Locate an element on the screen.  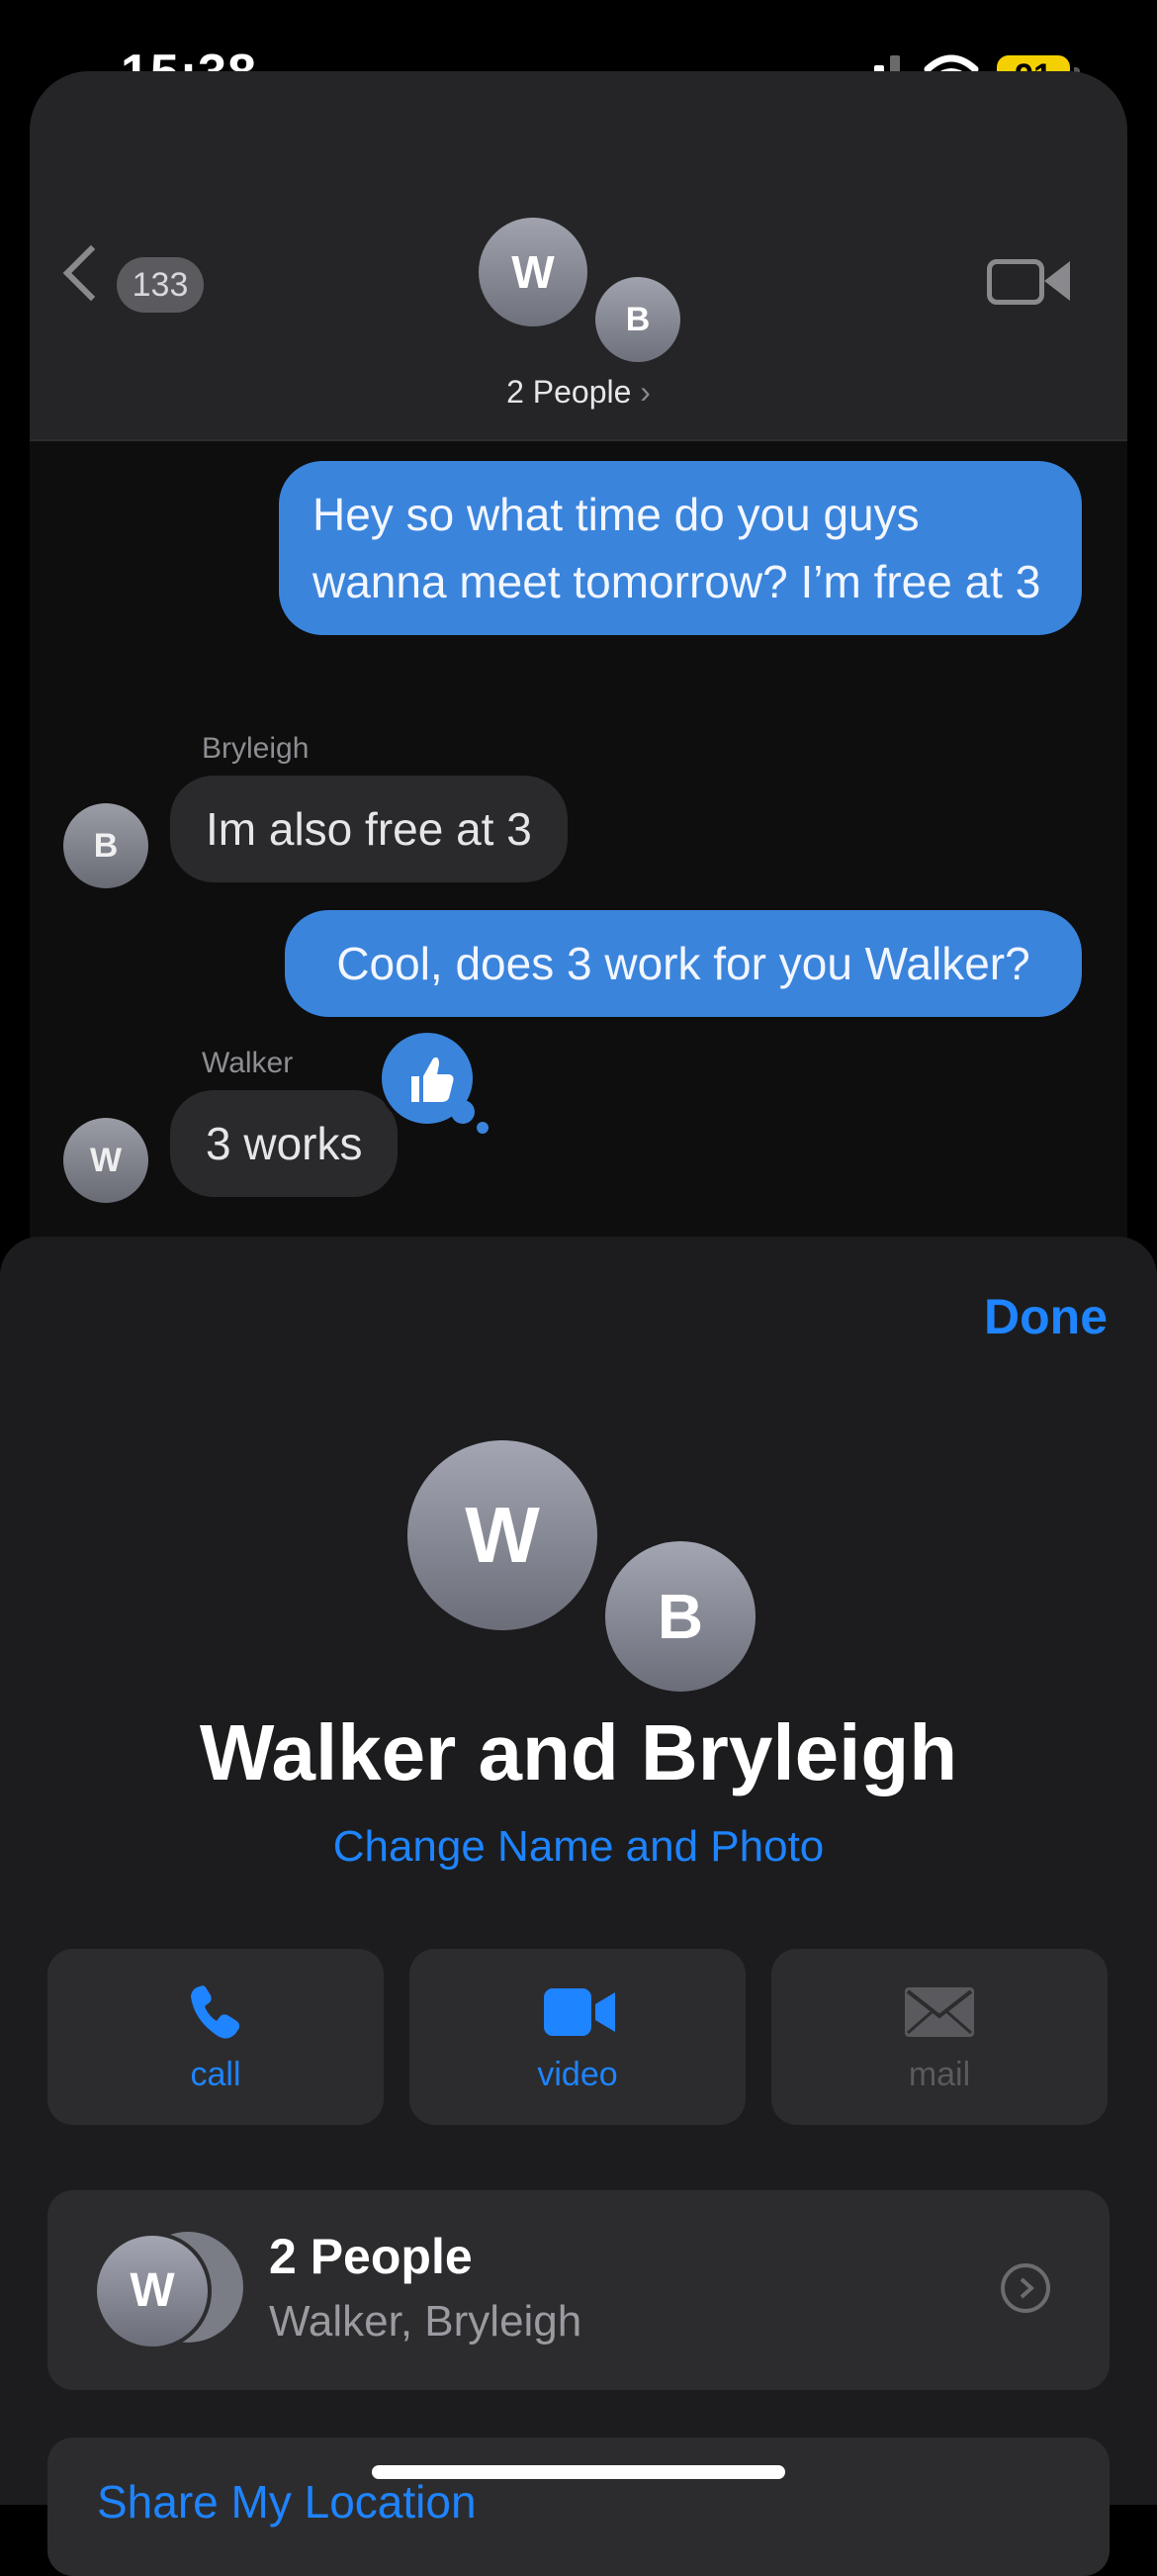
people-row-subtitle: Walker, Bryleigh is located at coordinates (425, 2321).